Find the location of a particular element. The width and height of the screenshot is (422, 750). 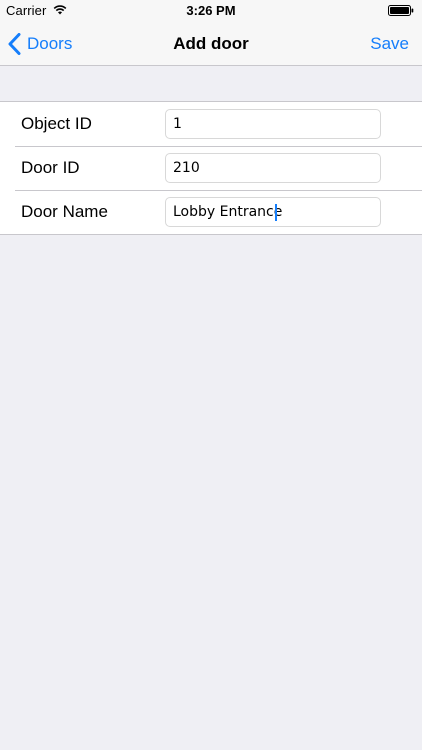

form-row-door-id: Door ID is located at coordinates (211, 168).